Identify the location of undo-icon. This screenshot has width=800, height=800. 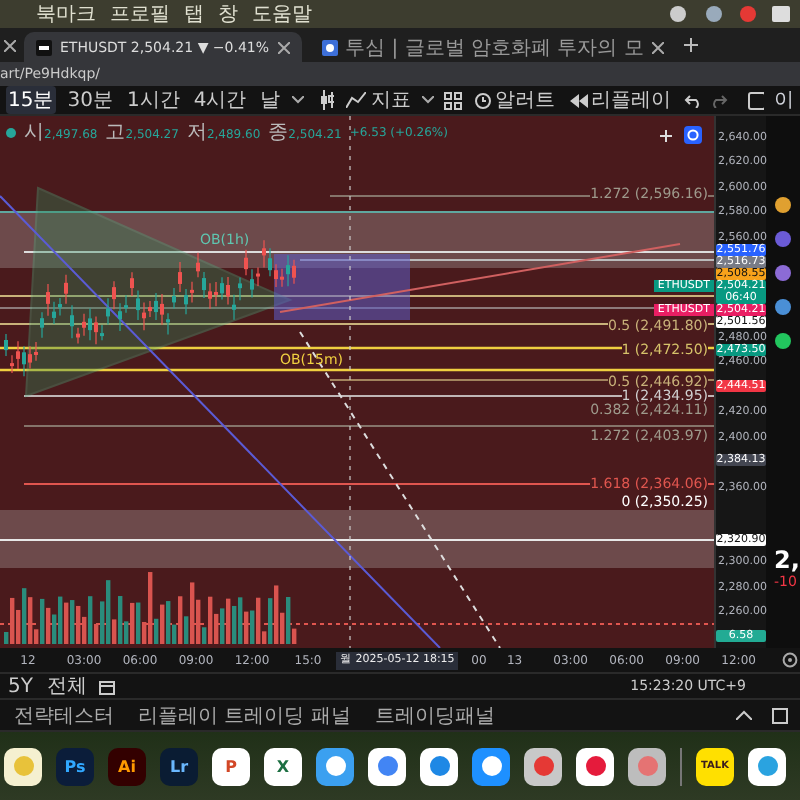
(692, 100).